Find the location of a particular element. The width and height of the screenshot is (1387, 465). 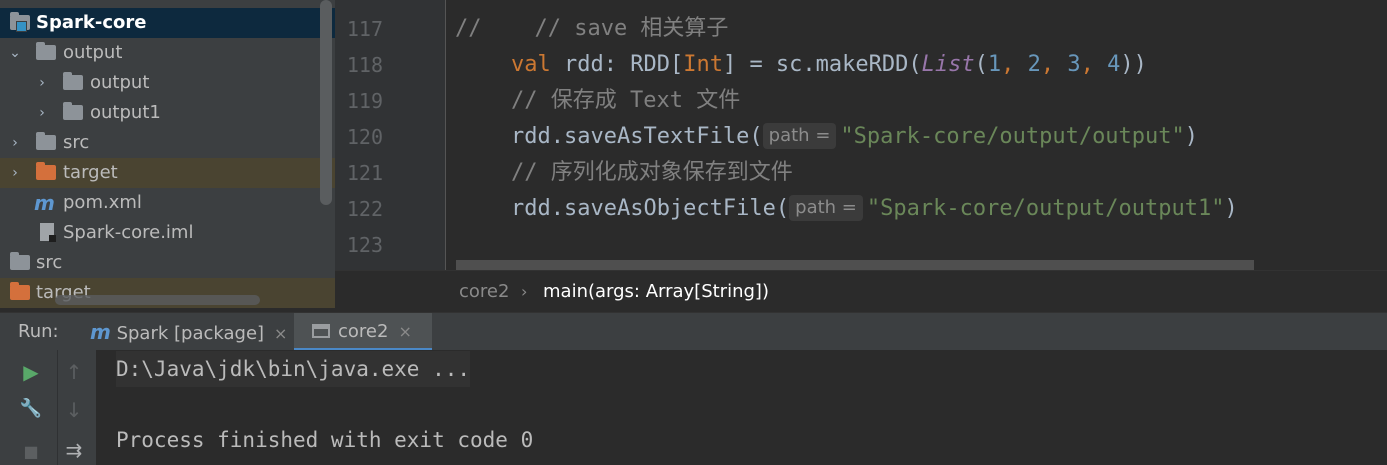

code-line-119: // 保存成 Text 文件 is located at coordinates (625, 101).